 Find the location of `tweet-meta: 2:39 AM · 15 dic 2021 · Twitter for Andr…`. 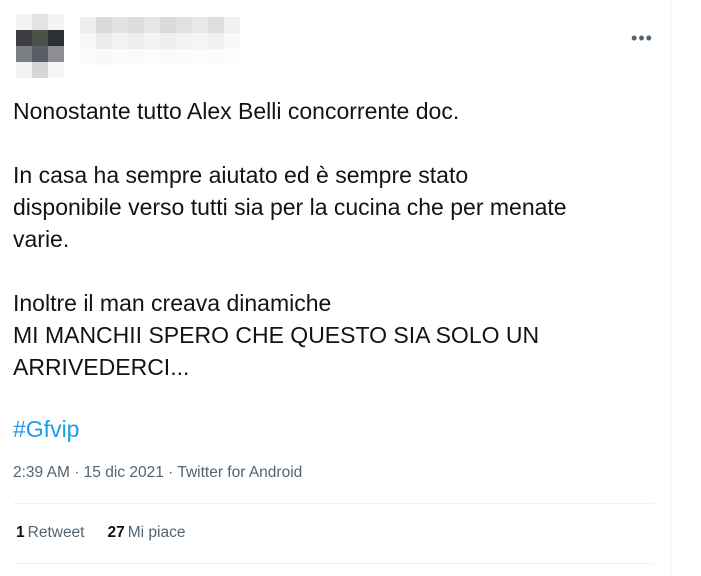

tweet-meta: 2:39 AM · 15 dic 2021 · Twitter for Andr… is located at coordinates (157, 473).